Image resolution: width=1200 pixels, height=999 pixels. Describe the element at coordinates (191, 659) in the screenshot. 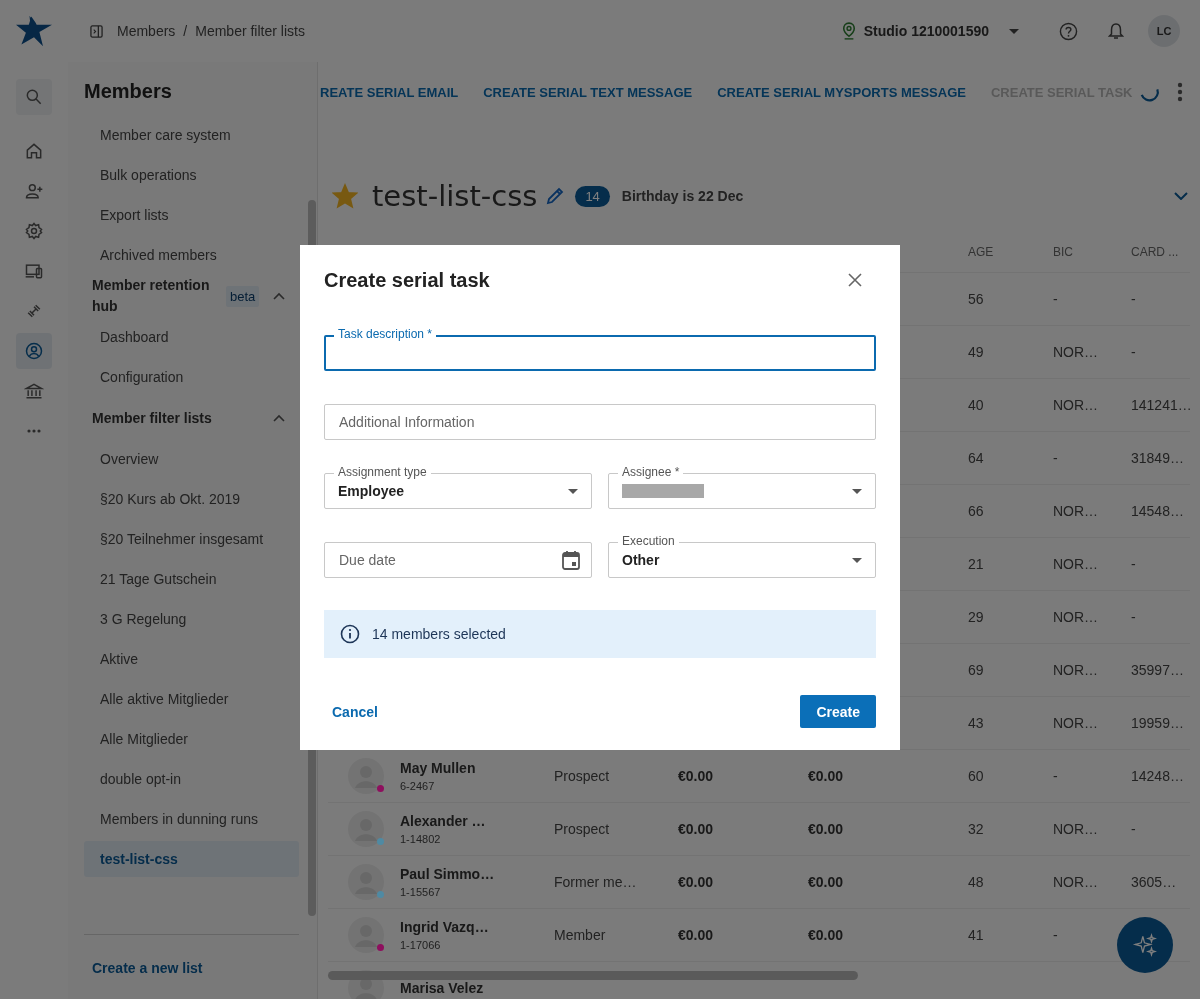

I see `sidebar-item: Aktive` at that location.